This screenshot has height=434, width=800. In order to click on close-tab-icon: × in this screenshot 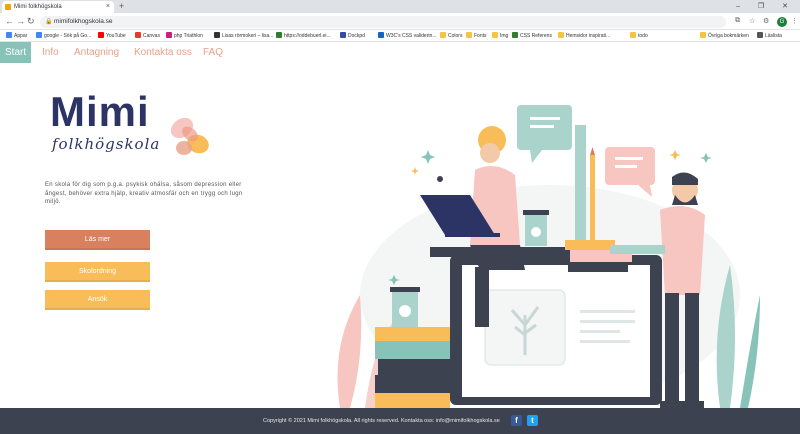, I will do `click(108, 7)`.